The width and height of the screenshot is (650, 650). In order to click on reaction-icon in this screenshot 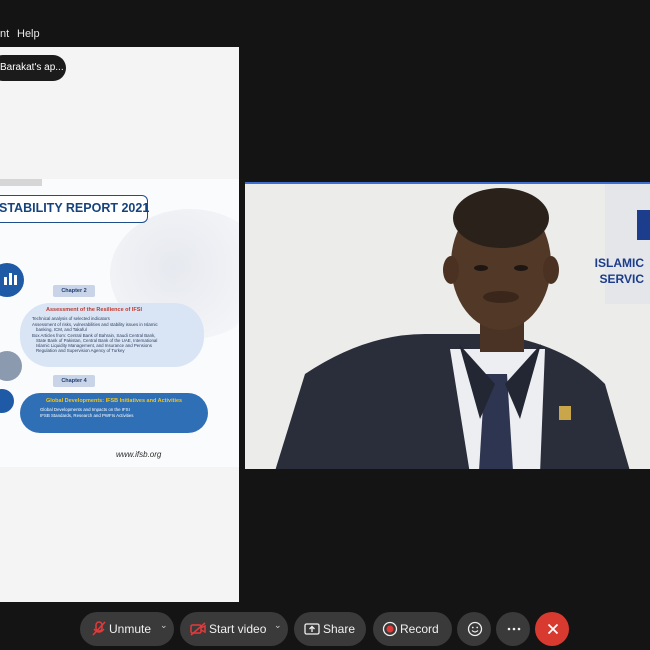, I will do `click(475, 631)`.